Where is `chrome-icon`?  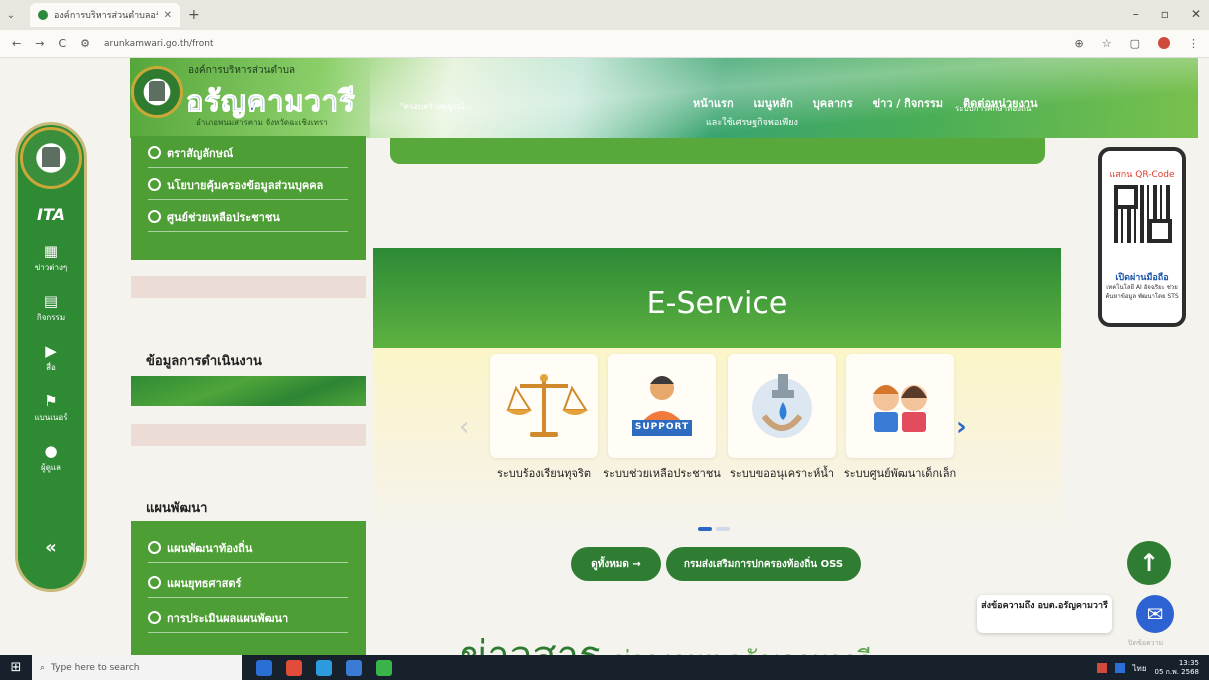 chrome-icon is located at coordinates (294, 667).